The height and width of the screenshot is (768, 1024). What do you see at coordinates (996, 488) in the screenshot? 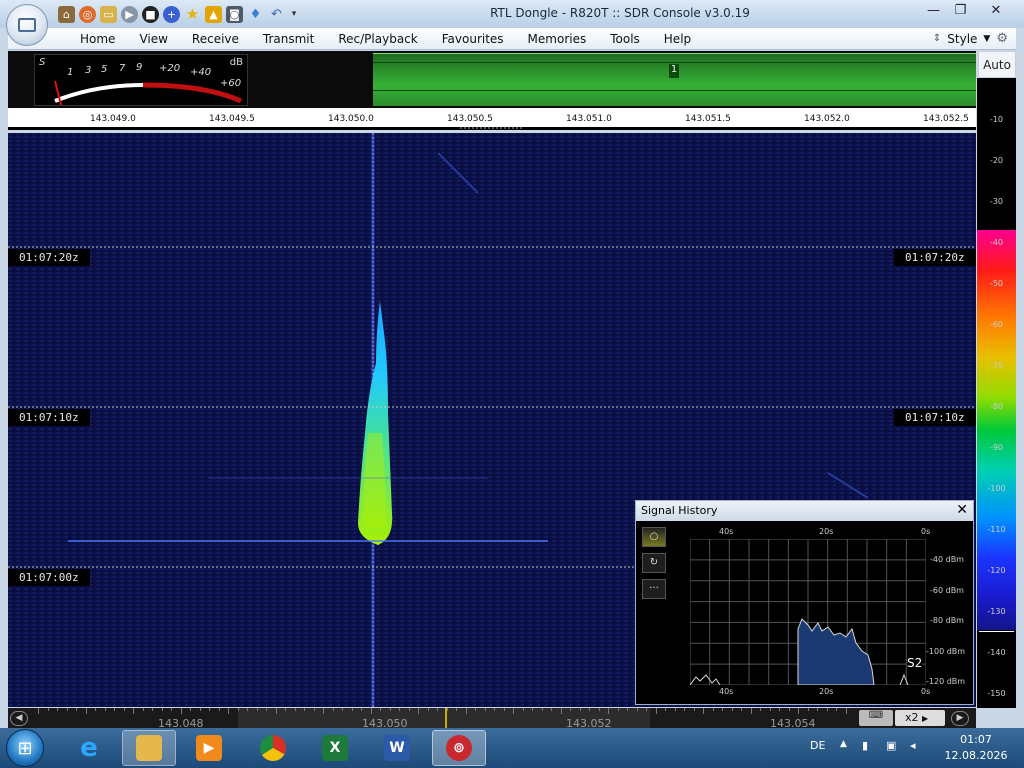
I see `db-tick-label: -100` at bounding box center [996, 488].